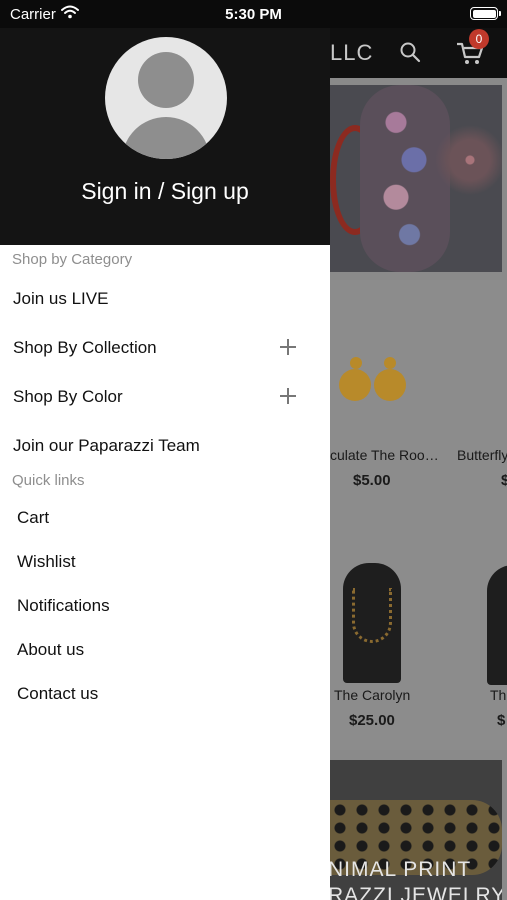 Image resolution: width=507 pixels, height=900 pixels. What do you see at coordinates (46, 562) in the screenshot?
I see `quick-link-wishlist: Wishlist` at bounding box center [46, 562].